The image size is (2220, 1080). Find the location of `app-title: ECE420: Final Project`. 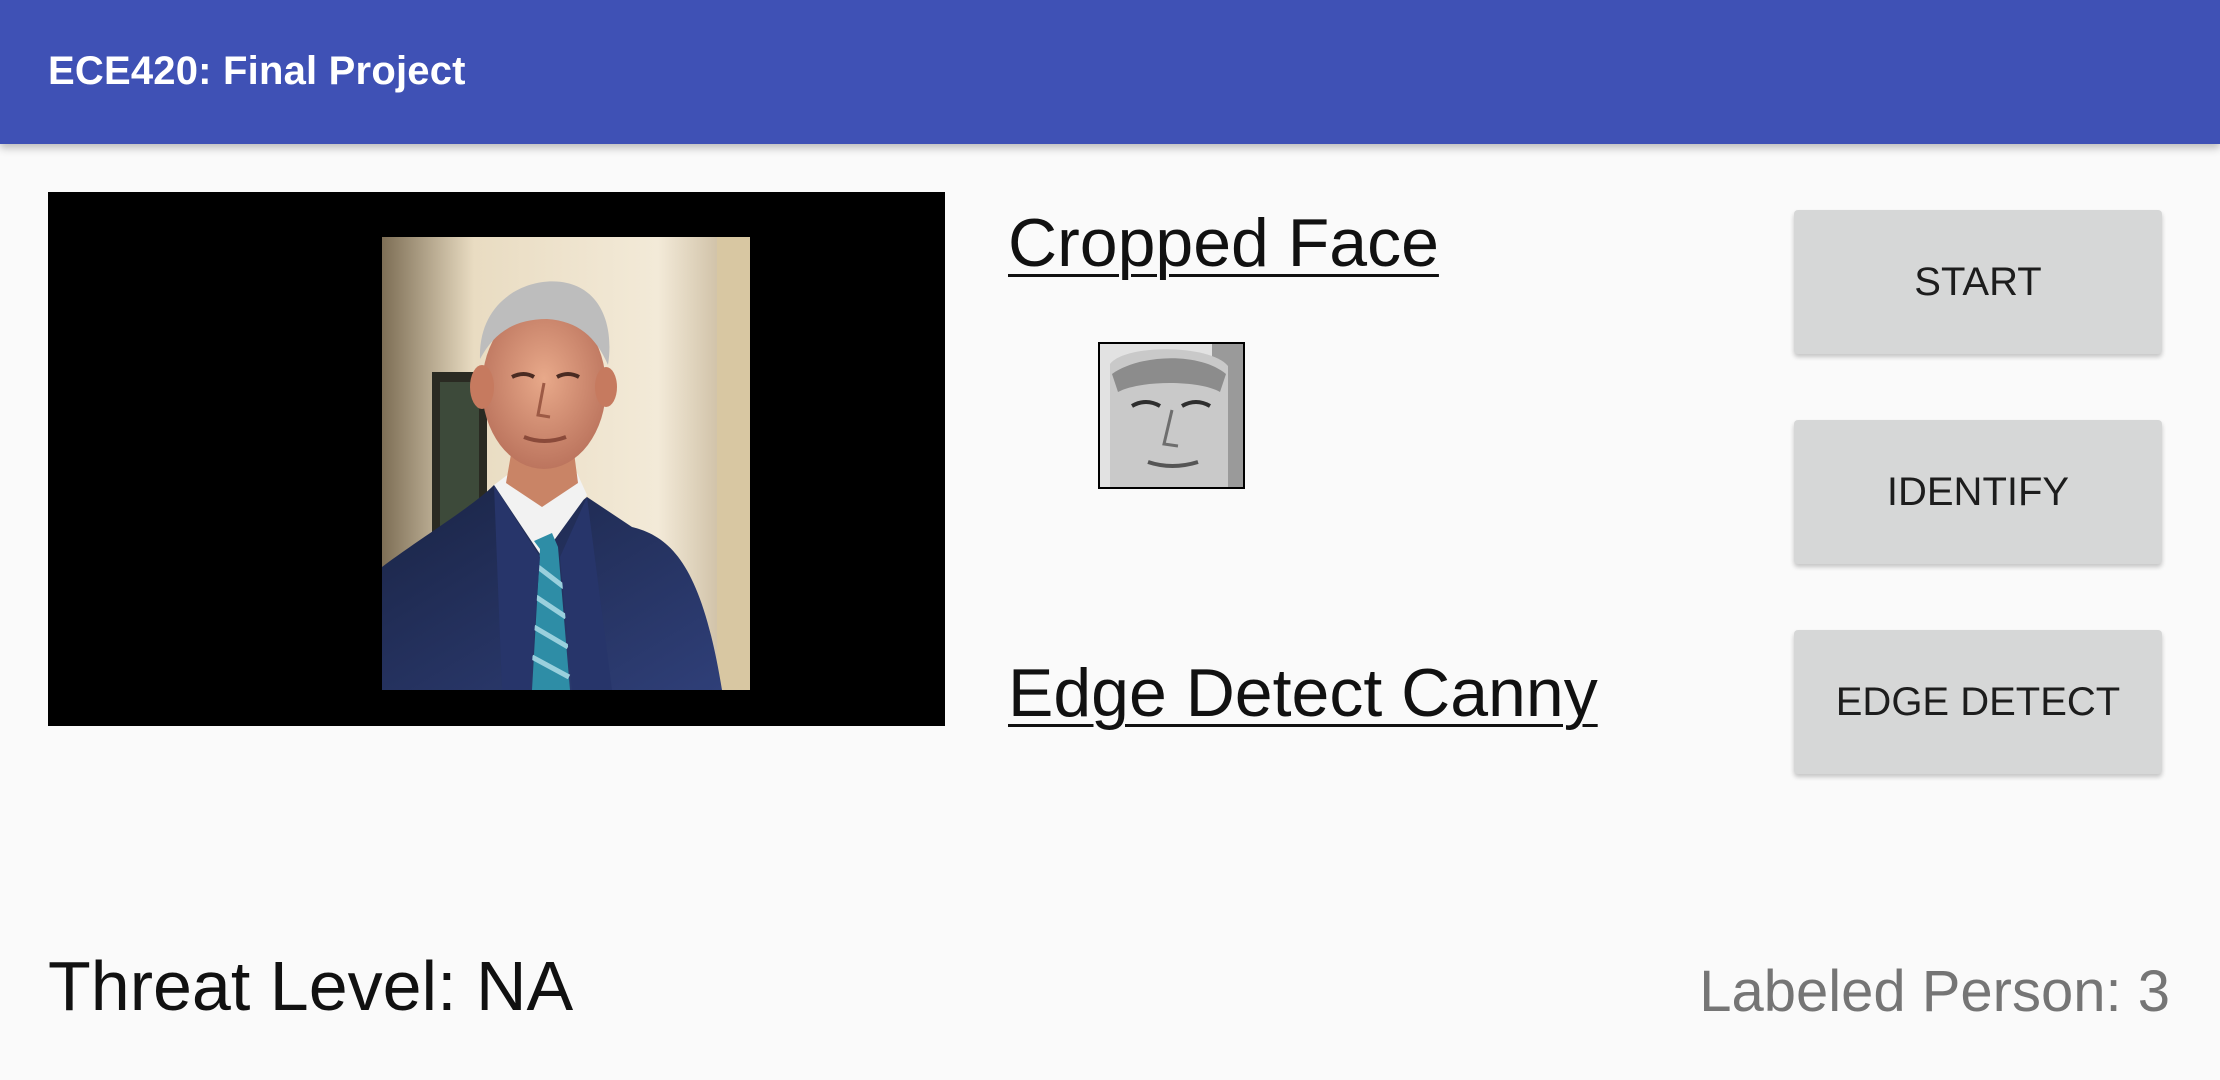

app-title: ECE420: Final Project is located at coordinates (257, 71).